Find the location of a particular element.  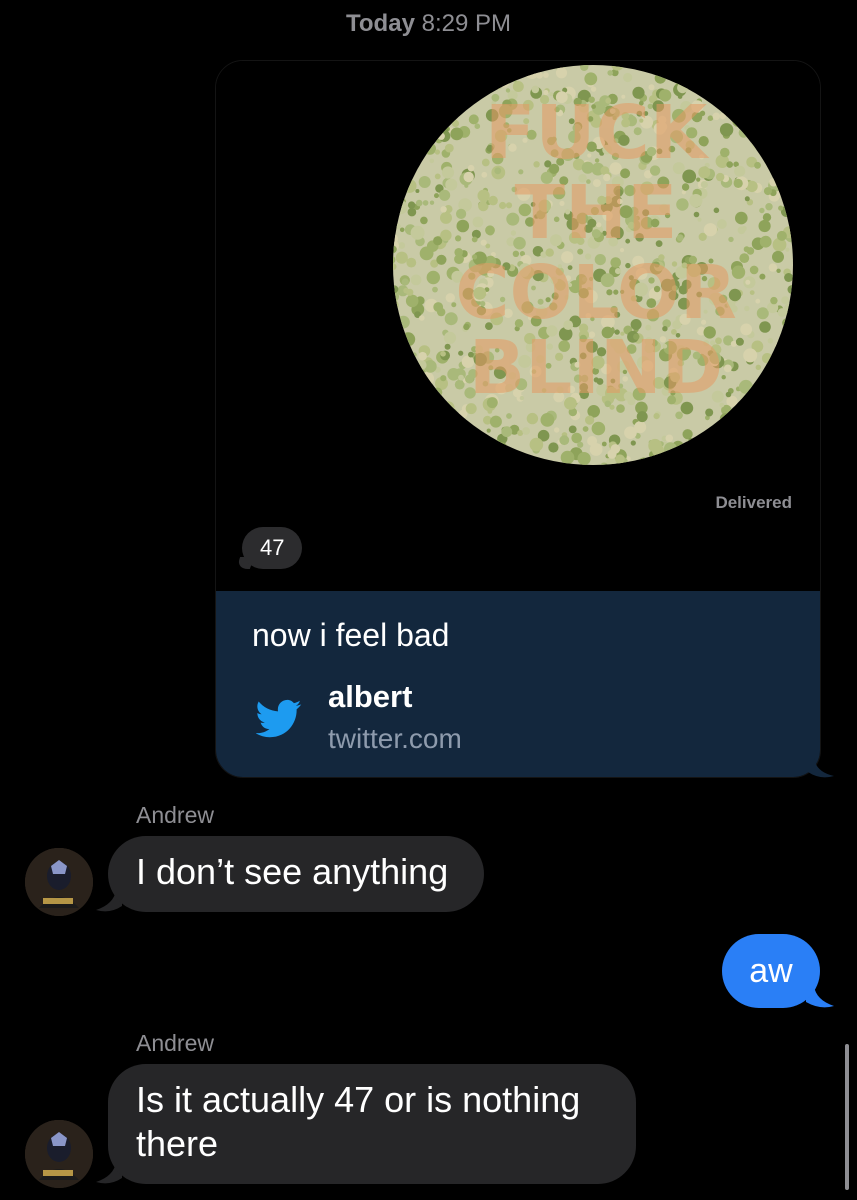

scrollbar is located at coordinates (847, 1117).